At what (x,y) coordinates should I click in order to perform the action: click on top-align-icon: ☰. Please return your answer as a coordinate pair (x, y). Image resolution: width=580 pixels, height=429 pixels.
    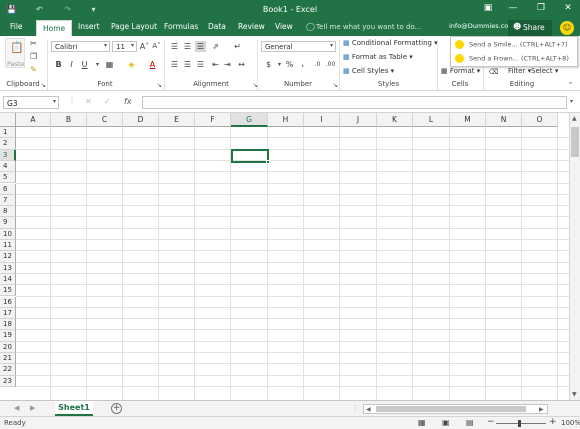
    Looking at the image, I should click on (174, 46).